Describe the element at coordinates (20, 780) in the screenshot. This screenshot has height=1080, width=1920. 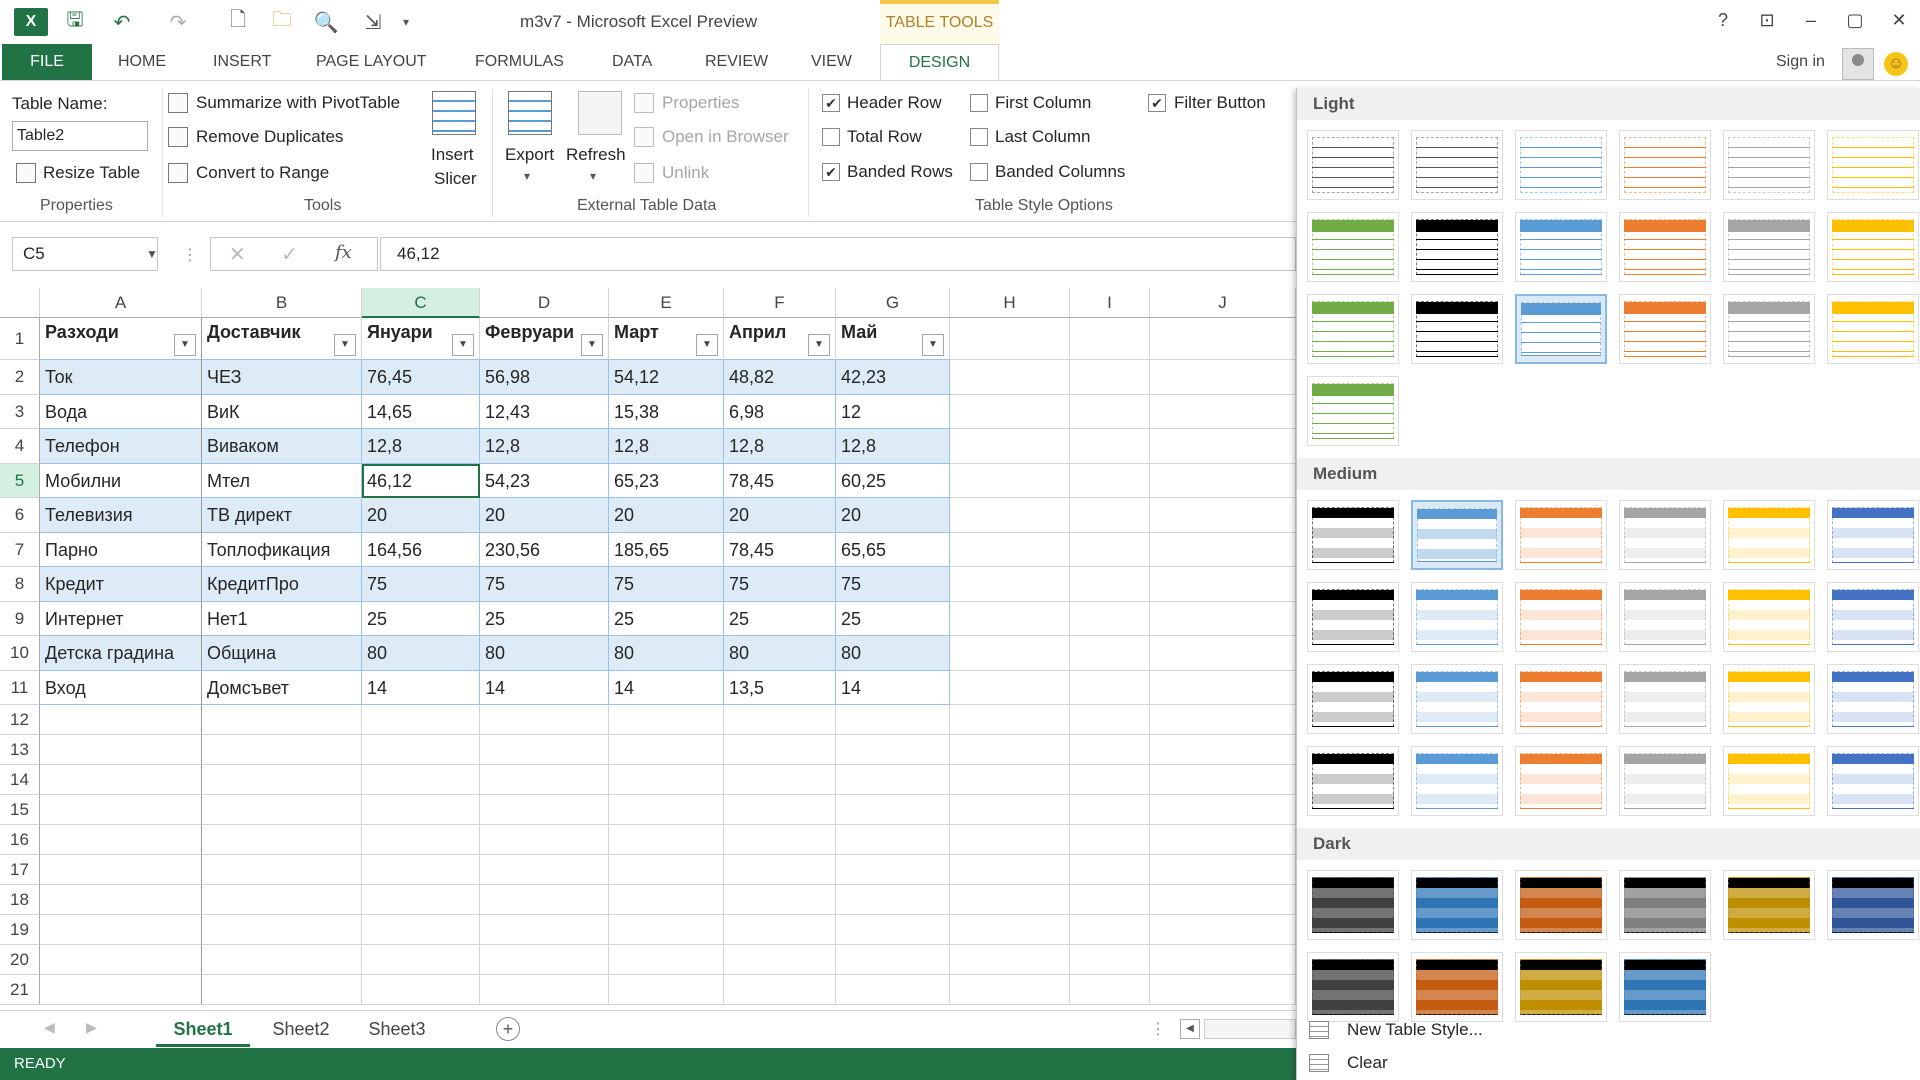
I see `row-header: 14` at that location.